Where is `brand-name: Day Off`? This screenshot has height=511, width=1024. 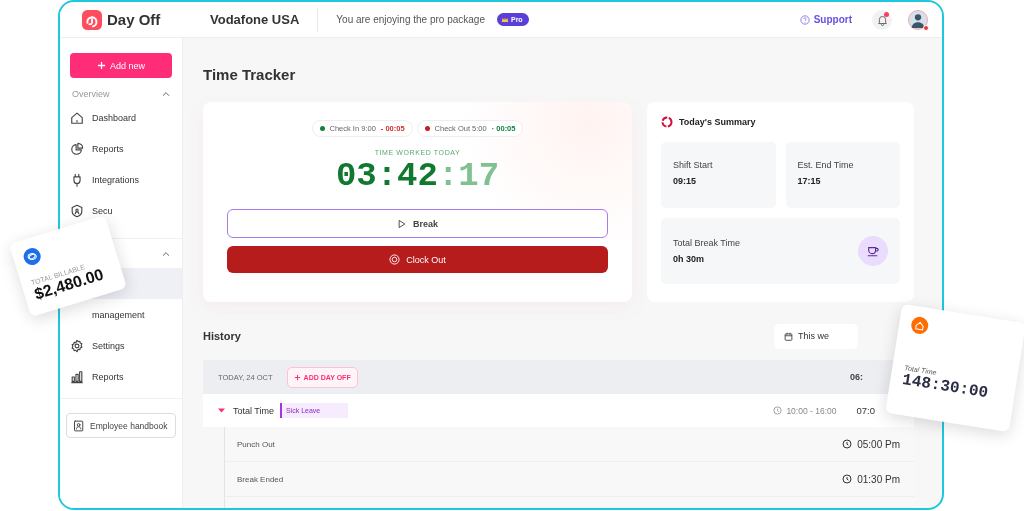
brand-name: Day Off is located at coordinates (134, 19).